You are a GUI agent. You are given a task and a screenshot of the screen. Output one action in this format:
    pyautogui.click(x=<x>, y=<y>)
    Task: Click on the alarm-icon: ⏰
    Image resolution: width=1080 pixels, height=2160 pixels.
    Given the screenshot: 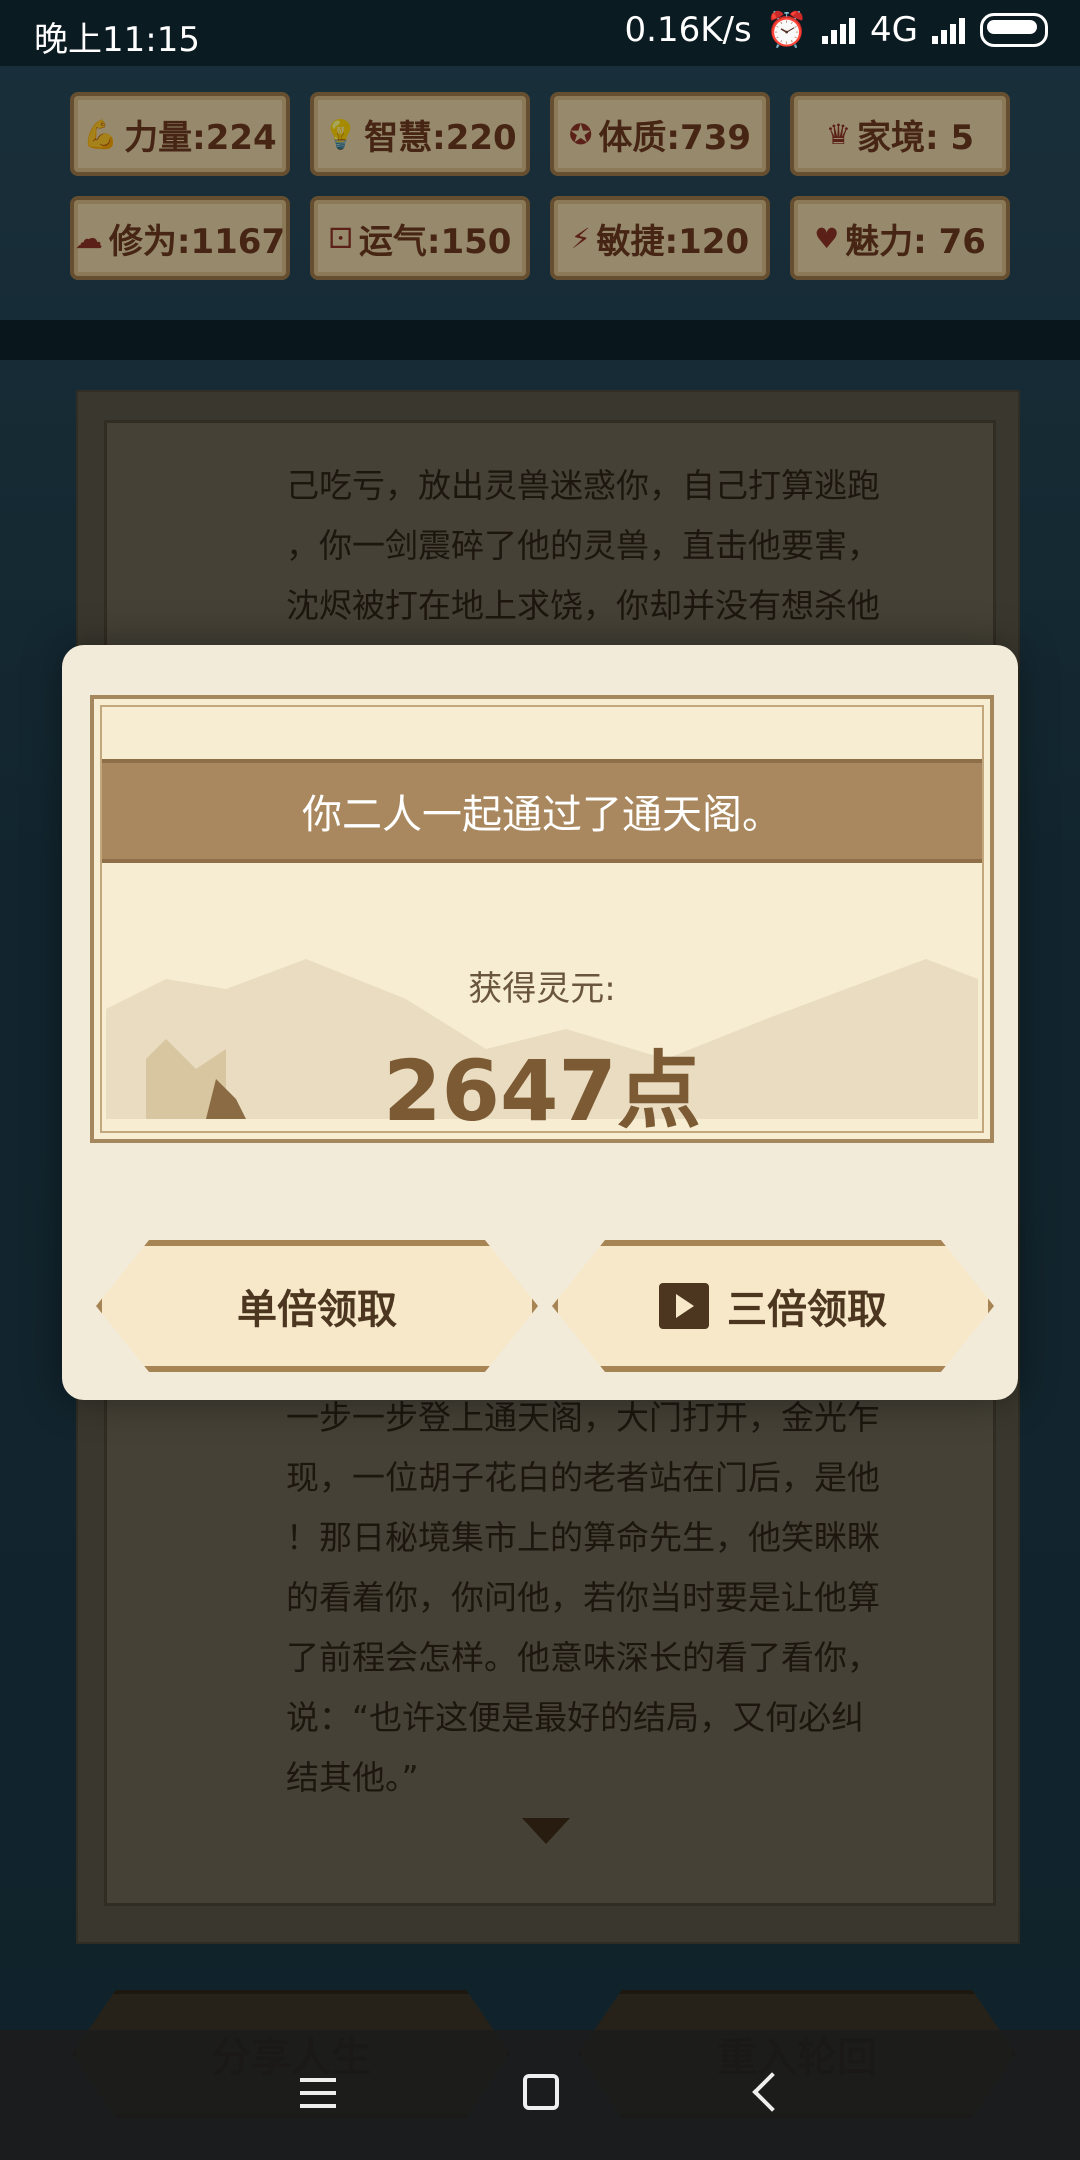 What is the action you would take?
    pyautogui.click(x=787, y=30)
    